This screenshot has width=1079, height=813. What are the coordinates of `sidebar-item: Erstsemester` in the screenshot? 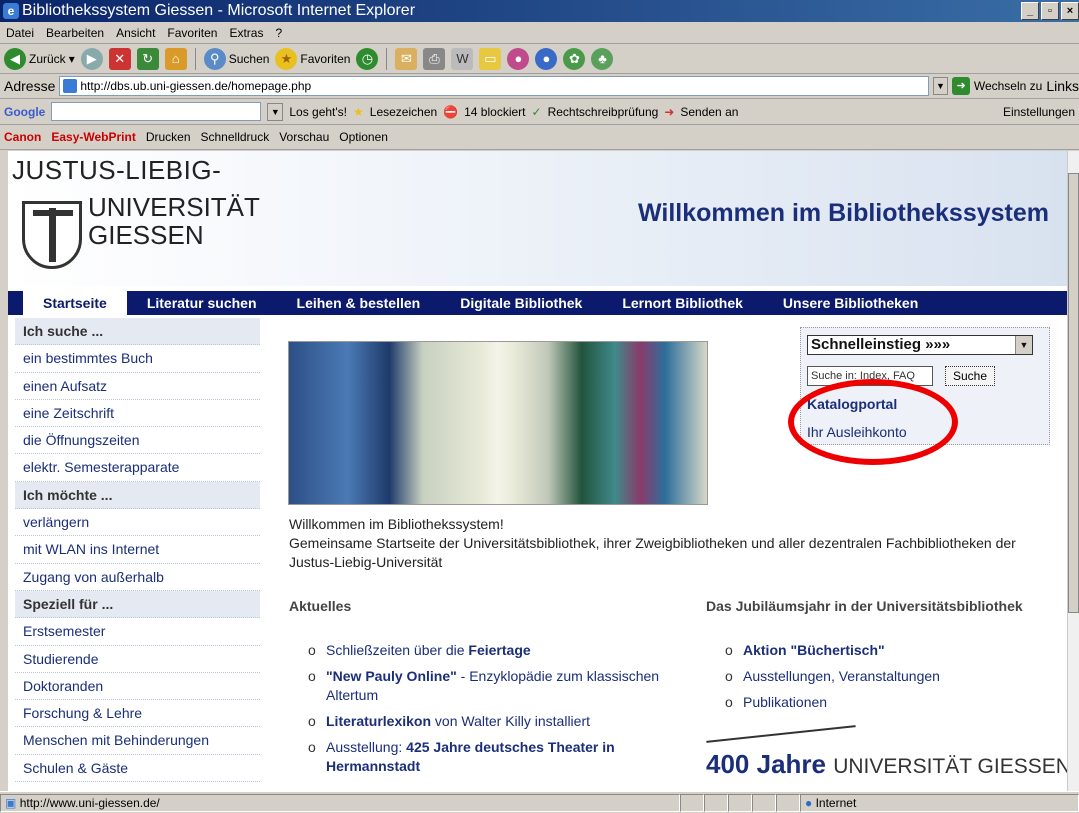 It's located at (137, 632).